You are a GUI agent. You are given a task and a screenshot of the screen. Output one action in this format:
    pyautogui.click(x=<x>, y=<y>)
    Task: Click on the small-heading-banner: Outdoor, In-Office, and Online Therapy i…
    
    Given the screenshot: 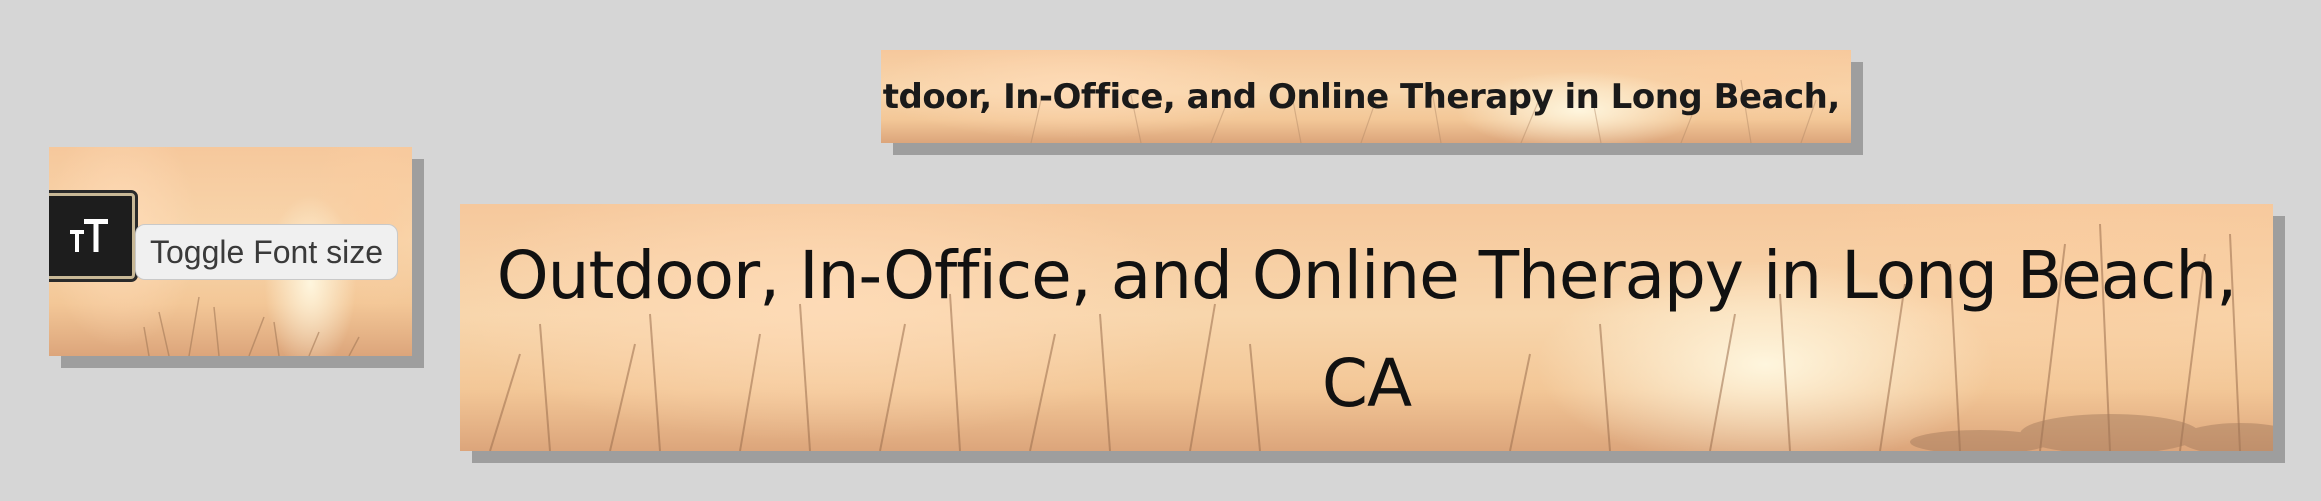 What is the action you would take?
    pyautogui.click(x=1366, y=96)
    